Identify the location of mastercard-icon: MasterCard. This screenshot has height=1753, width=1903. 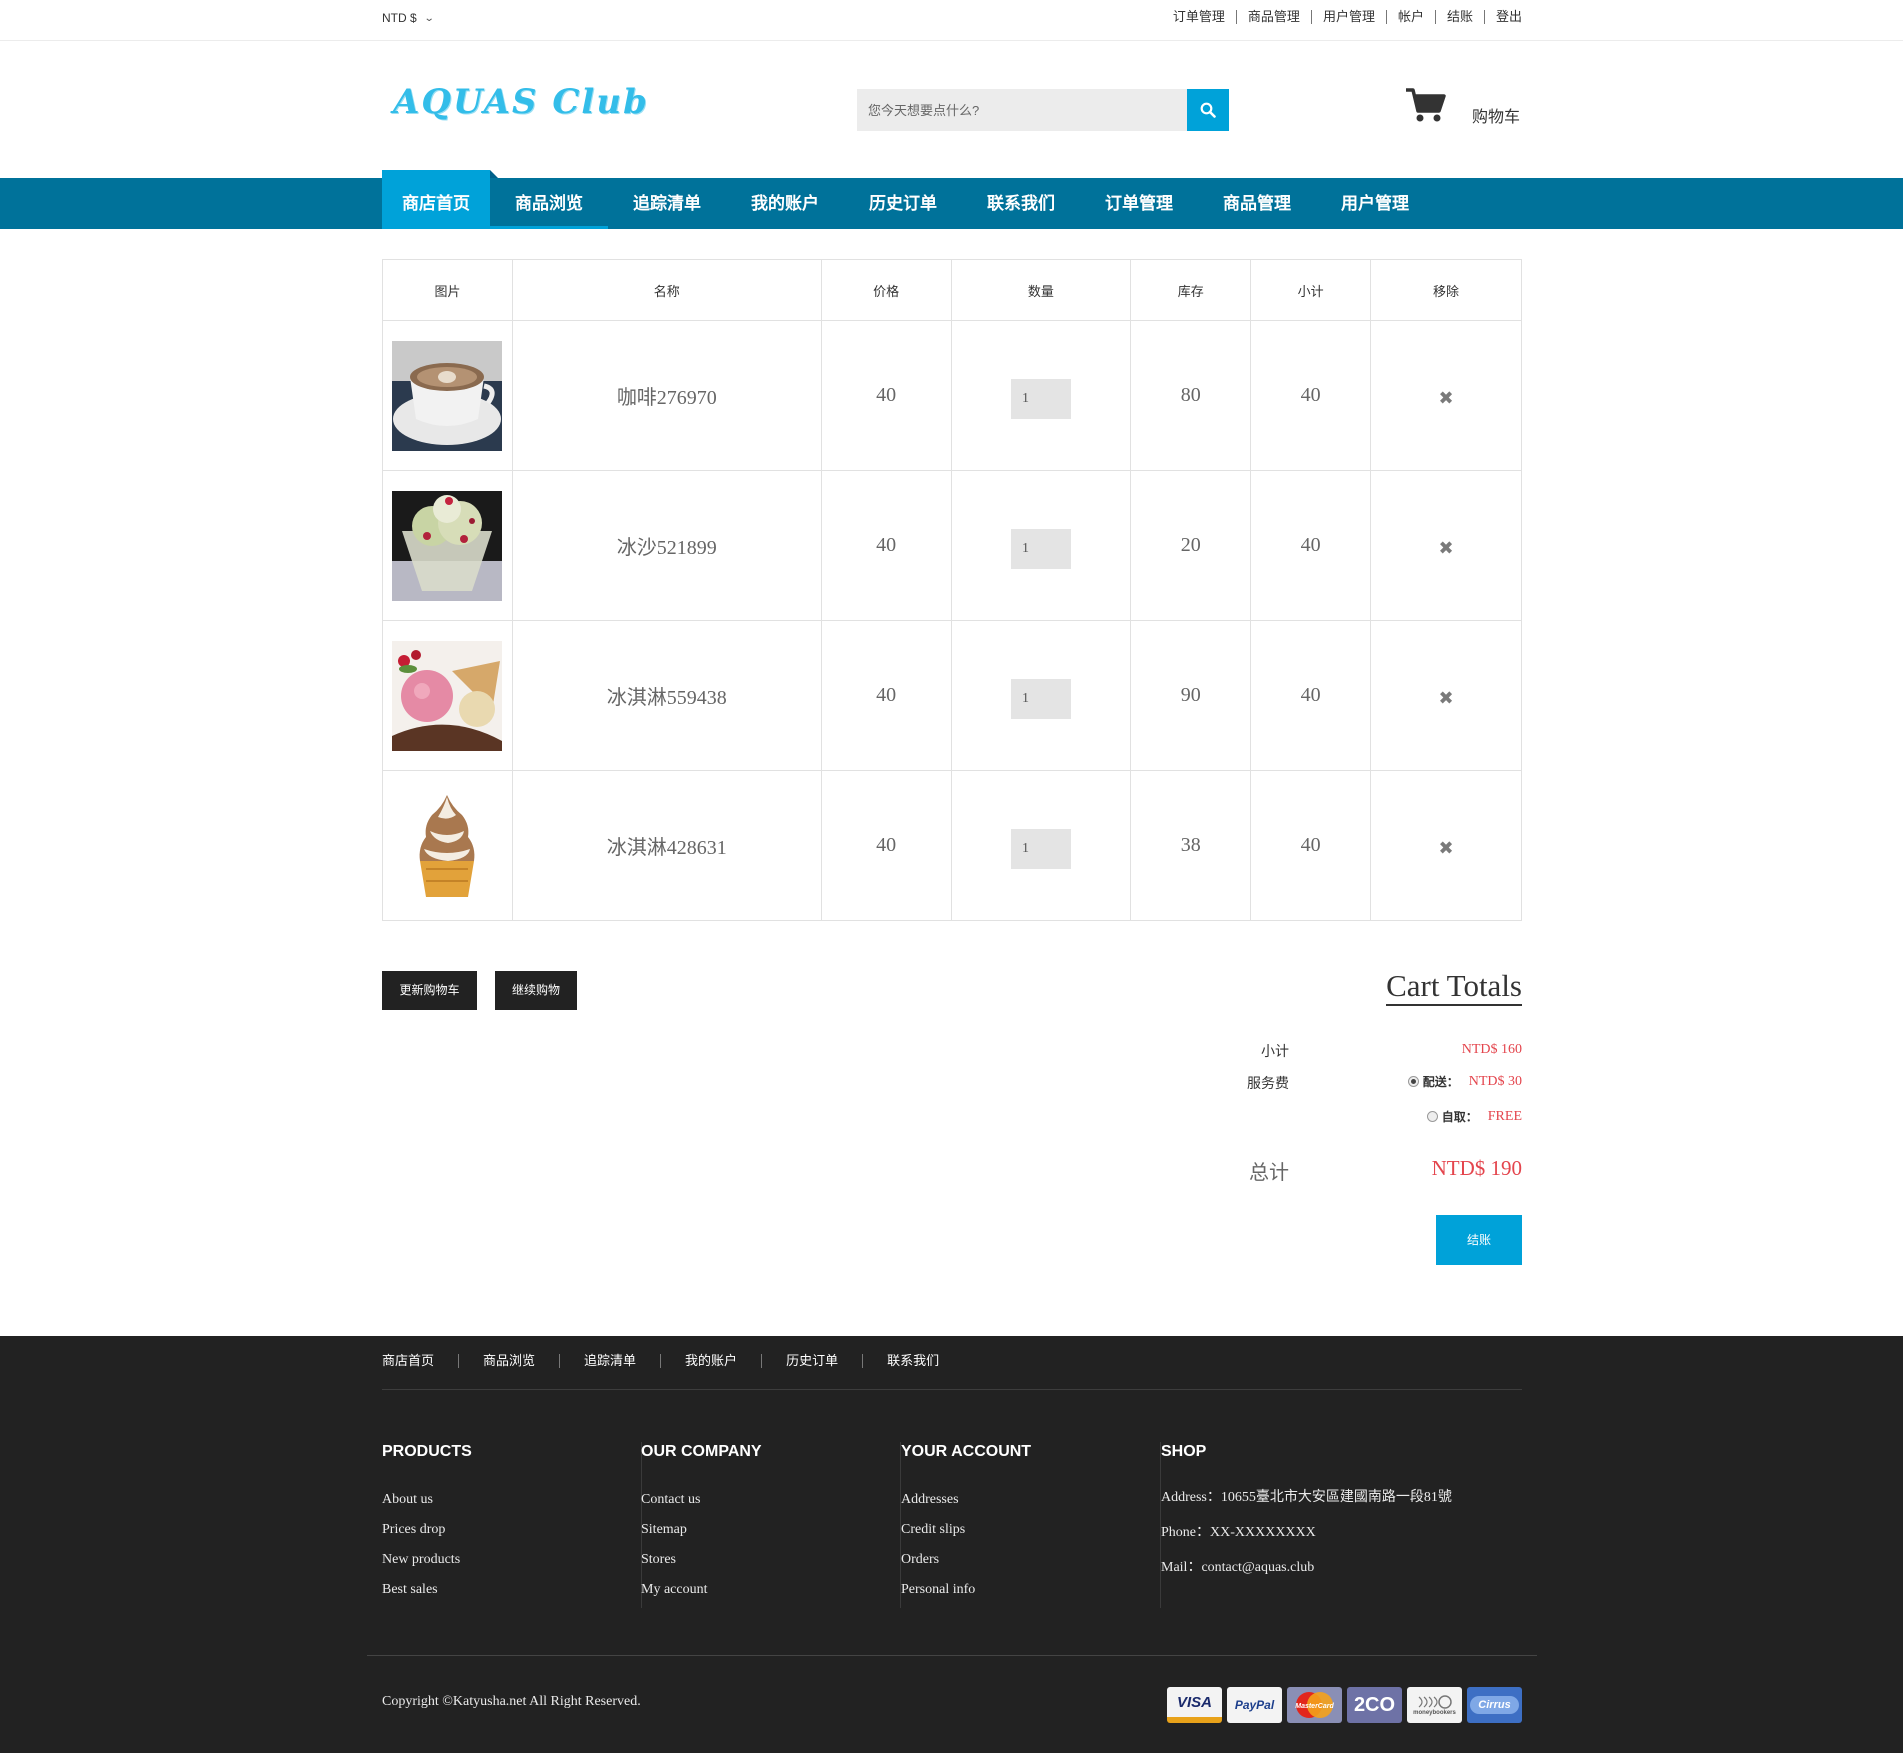
(1314, 1705).